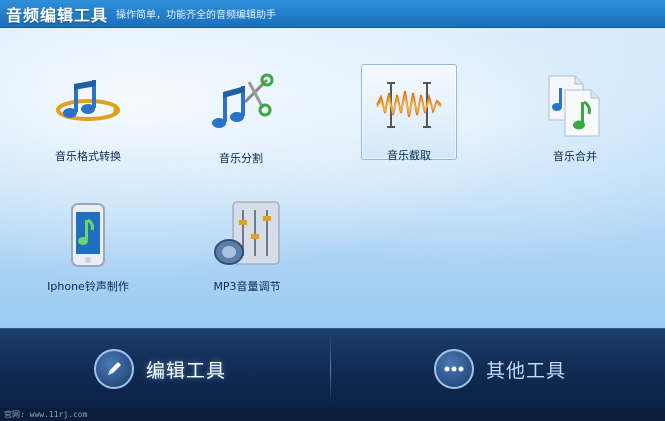 The image size is (665, 421). I want to click on volume-mixer-icon, so click(247, 236).